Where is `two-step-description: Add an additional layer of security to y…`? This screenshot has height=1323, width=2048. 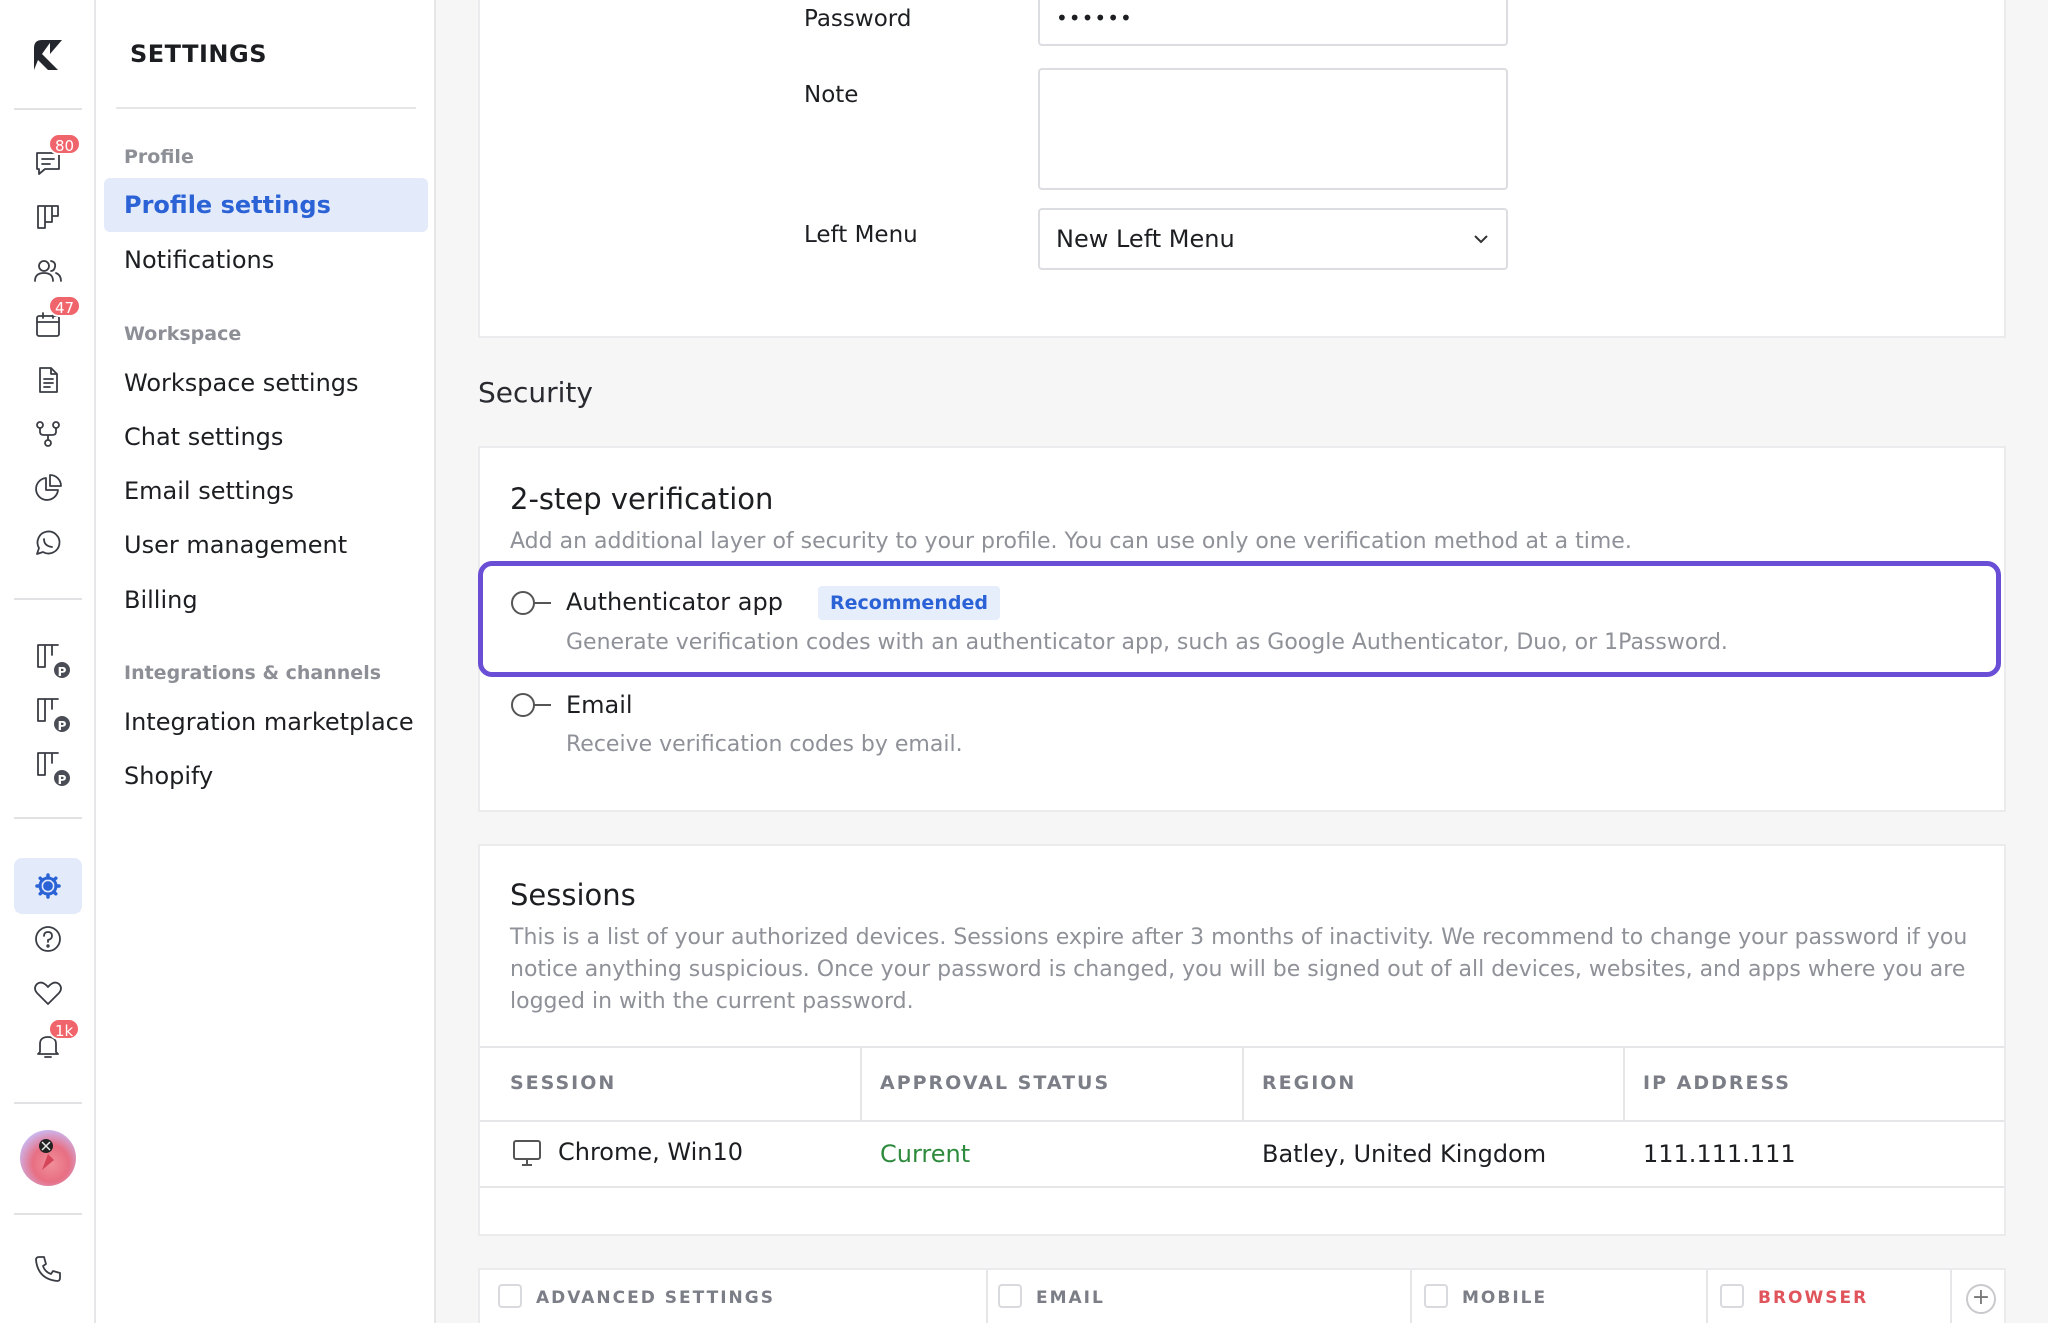 two-step-description: Add an additional layer of security to y… is located at coordinates (1071, 541).